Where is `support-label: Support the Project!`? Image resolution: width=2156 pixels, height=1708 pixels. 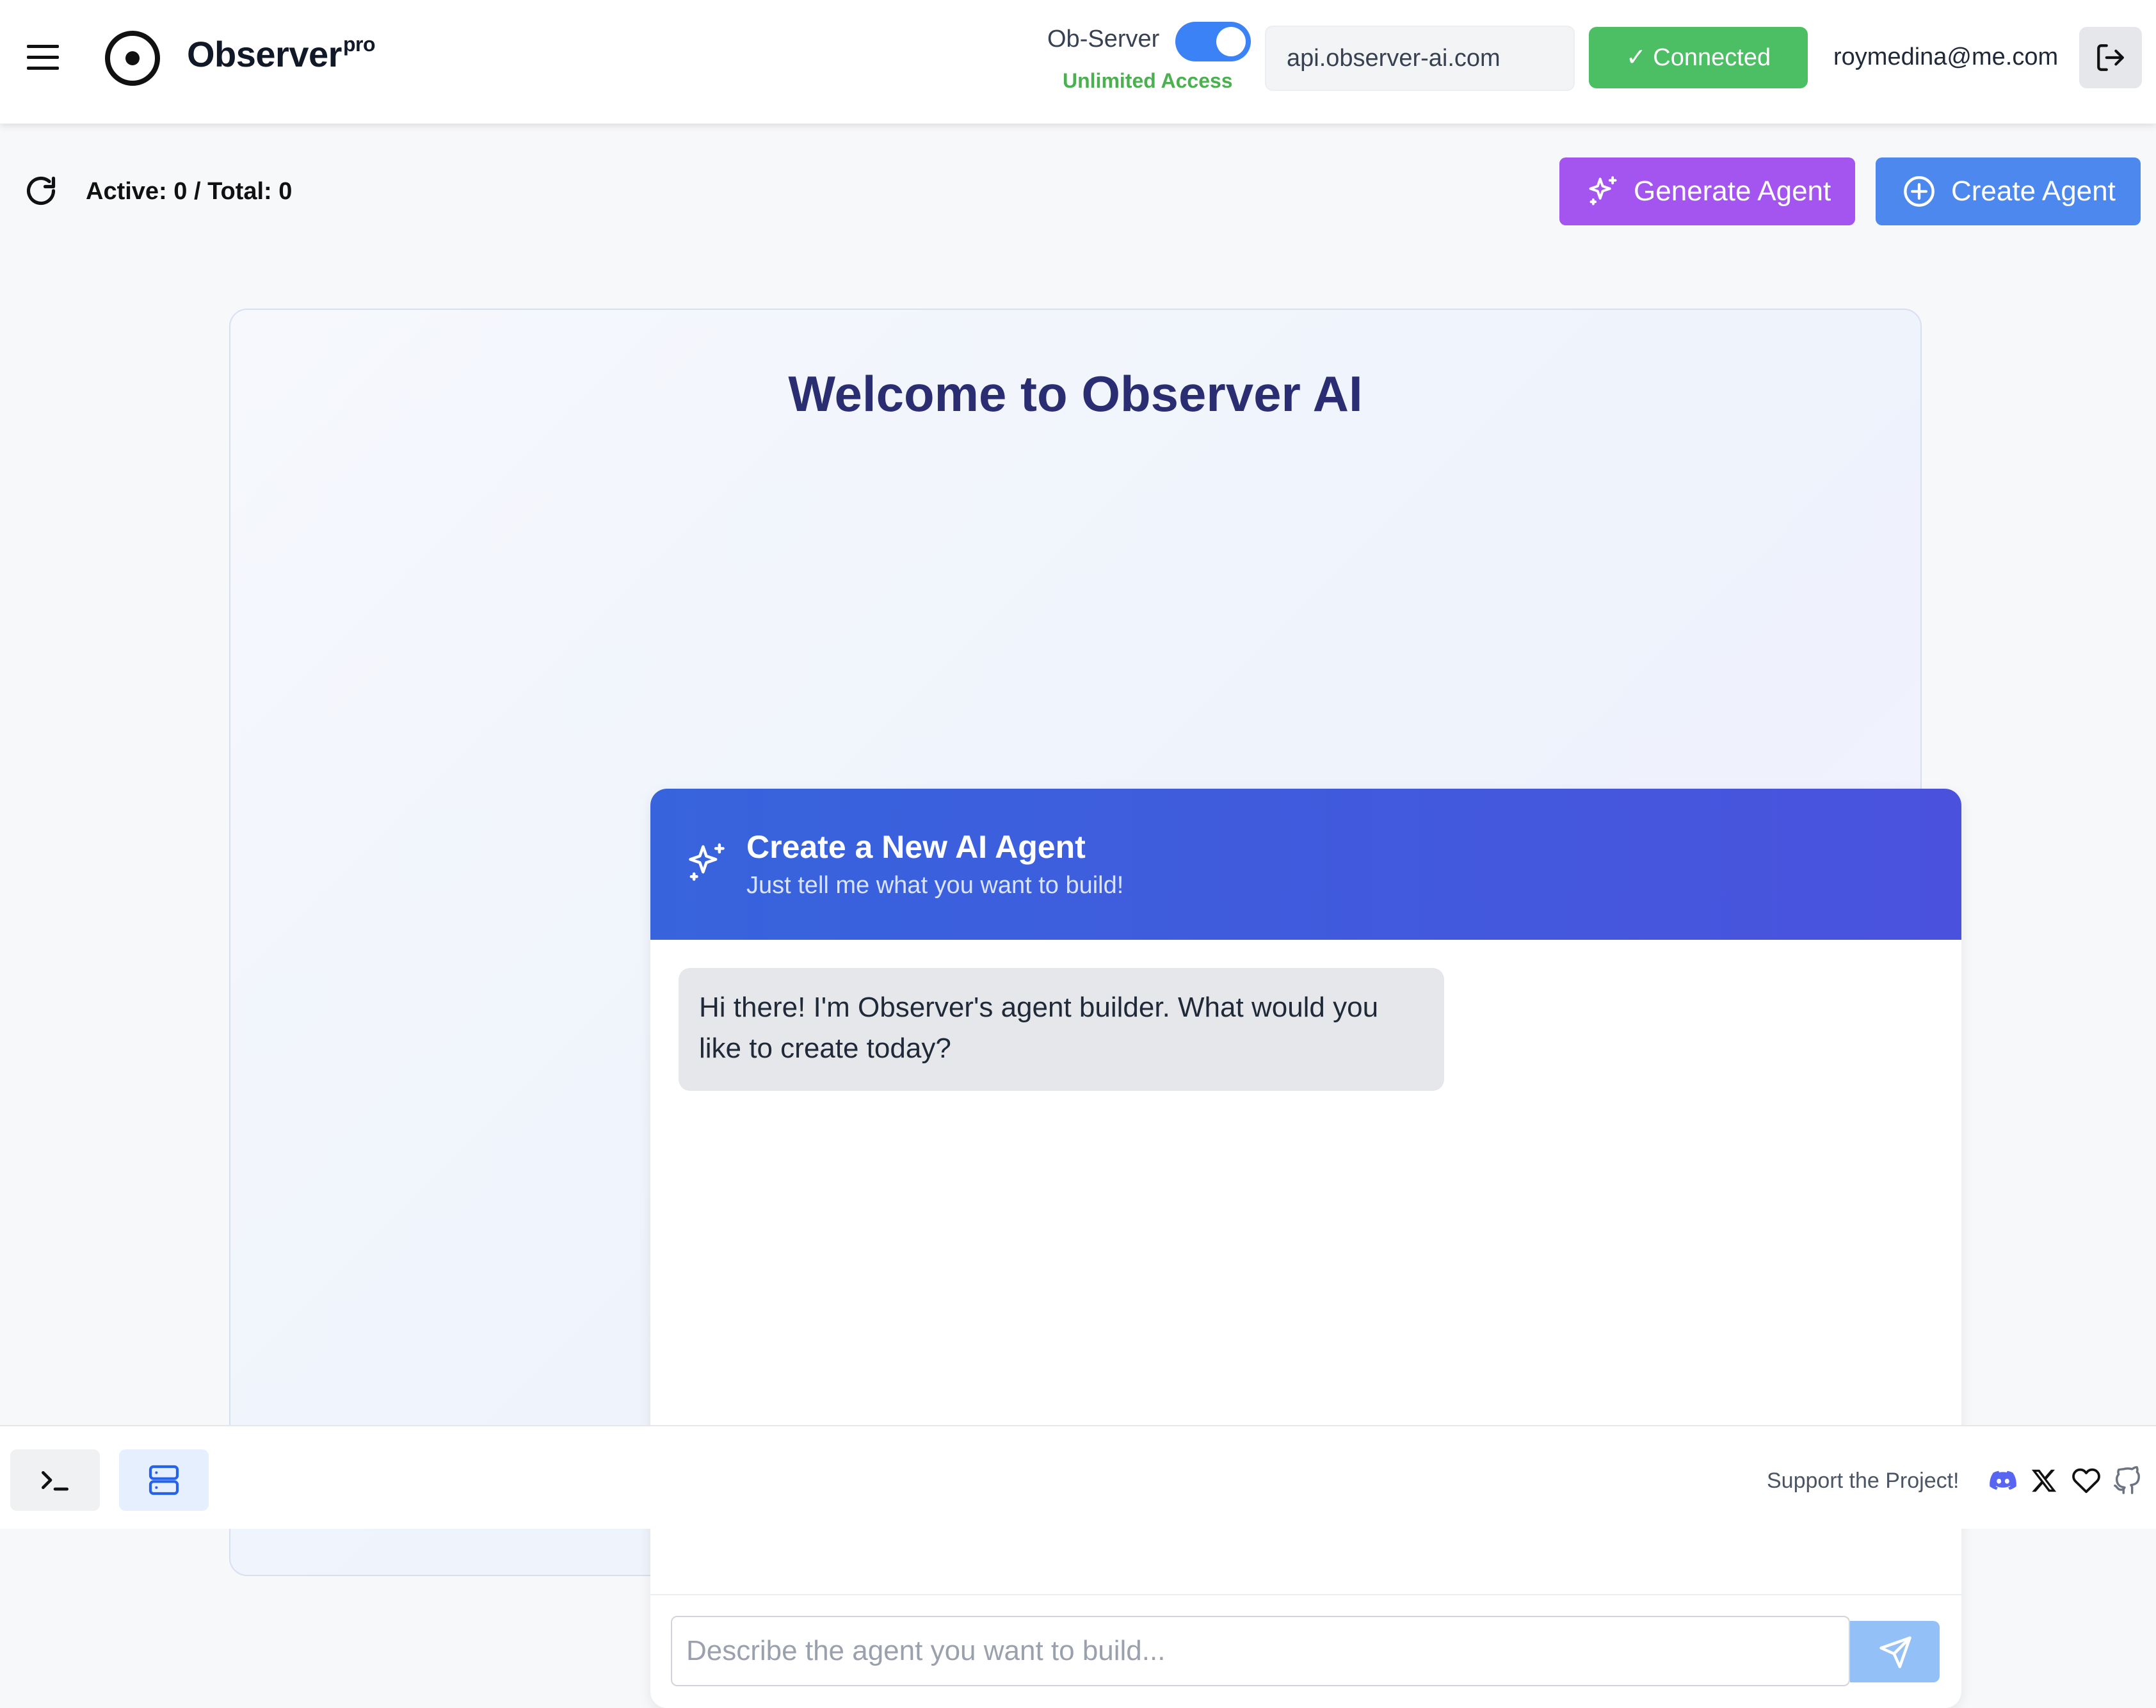 support-label: Support the Project! is located at coordinates (1863, 1481).